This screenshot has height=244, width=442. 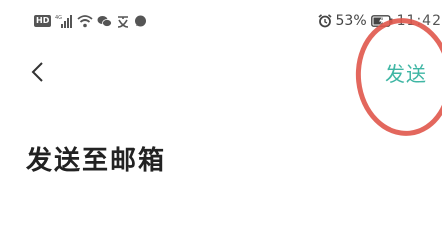 What do you see at coordinates (58, 18) in the screenshot?
I see `svg-text: 4G` at bounding box center [58, 18].